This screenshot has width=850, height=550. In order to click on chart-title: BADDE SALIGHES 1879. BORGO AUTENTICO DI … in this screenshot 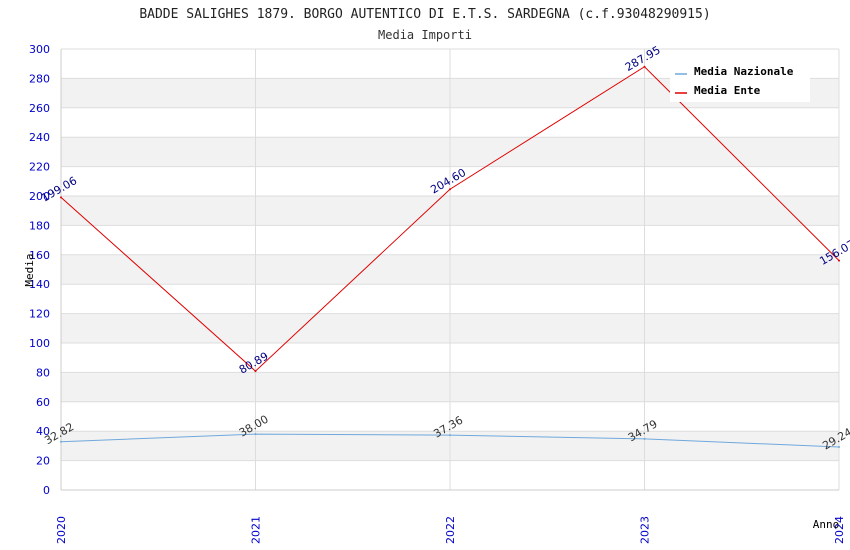, I will do `click(424, 14)`.